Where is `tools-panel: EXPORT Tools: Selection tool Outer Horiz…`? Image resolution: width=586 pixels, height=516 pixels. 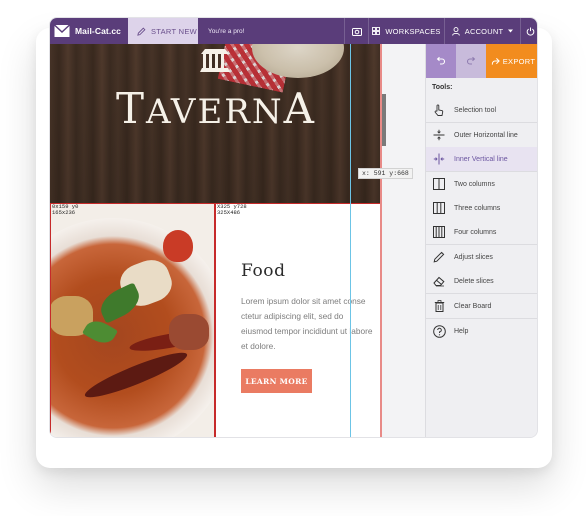 tools-panel: EXPORT Tools: Selection tool Outer Horiz… is located at coordinates (481, 240).